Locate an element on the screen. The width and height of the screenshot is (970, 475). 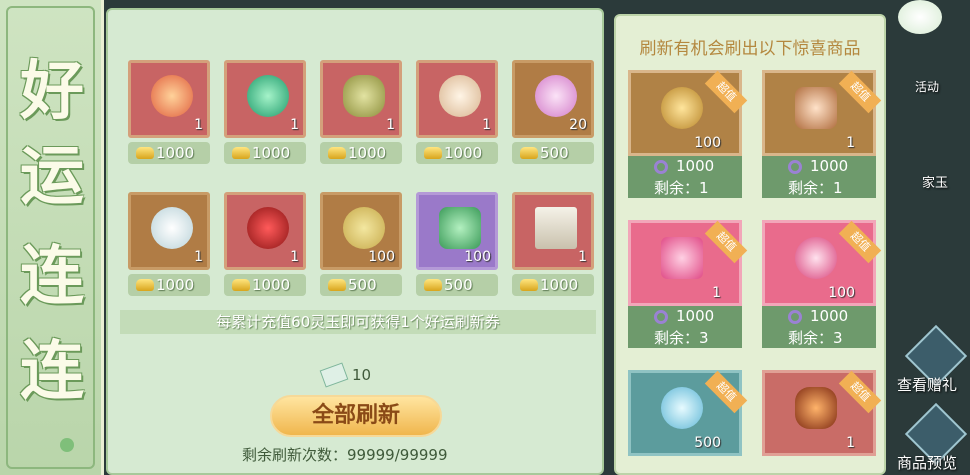
golden-ring-icon is located at coordinates (682, 108).